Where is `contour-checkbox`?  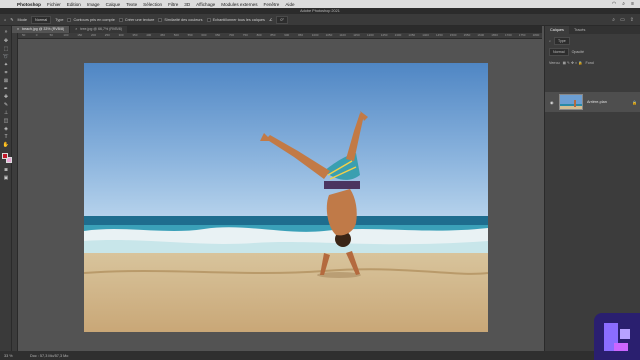
contour-checkbox is located at coordinates (69, 19).